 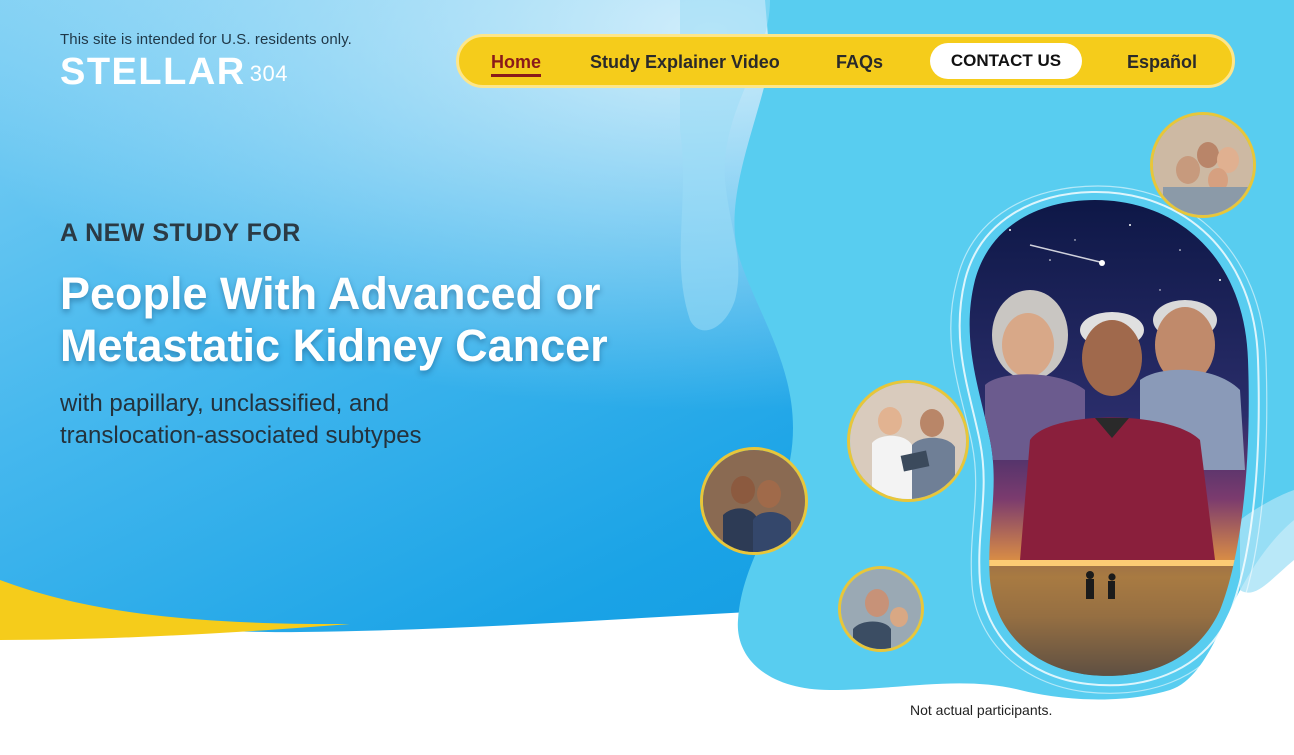 What do you see at coordinates (881, 609) in the screenshot?
I see `grandfather-grandchild-photo` at bounding box center [881, 609].